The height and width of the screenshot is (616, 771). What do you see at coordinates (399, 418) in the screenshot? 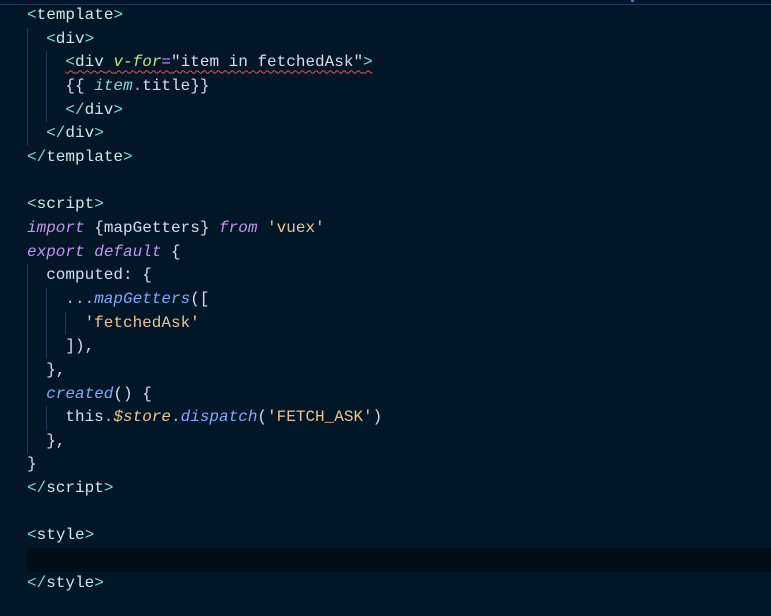
I see `code-line: this.$store.dispatch('FETCH_ASK')` at bounding box center [399, 418].